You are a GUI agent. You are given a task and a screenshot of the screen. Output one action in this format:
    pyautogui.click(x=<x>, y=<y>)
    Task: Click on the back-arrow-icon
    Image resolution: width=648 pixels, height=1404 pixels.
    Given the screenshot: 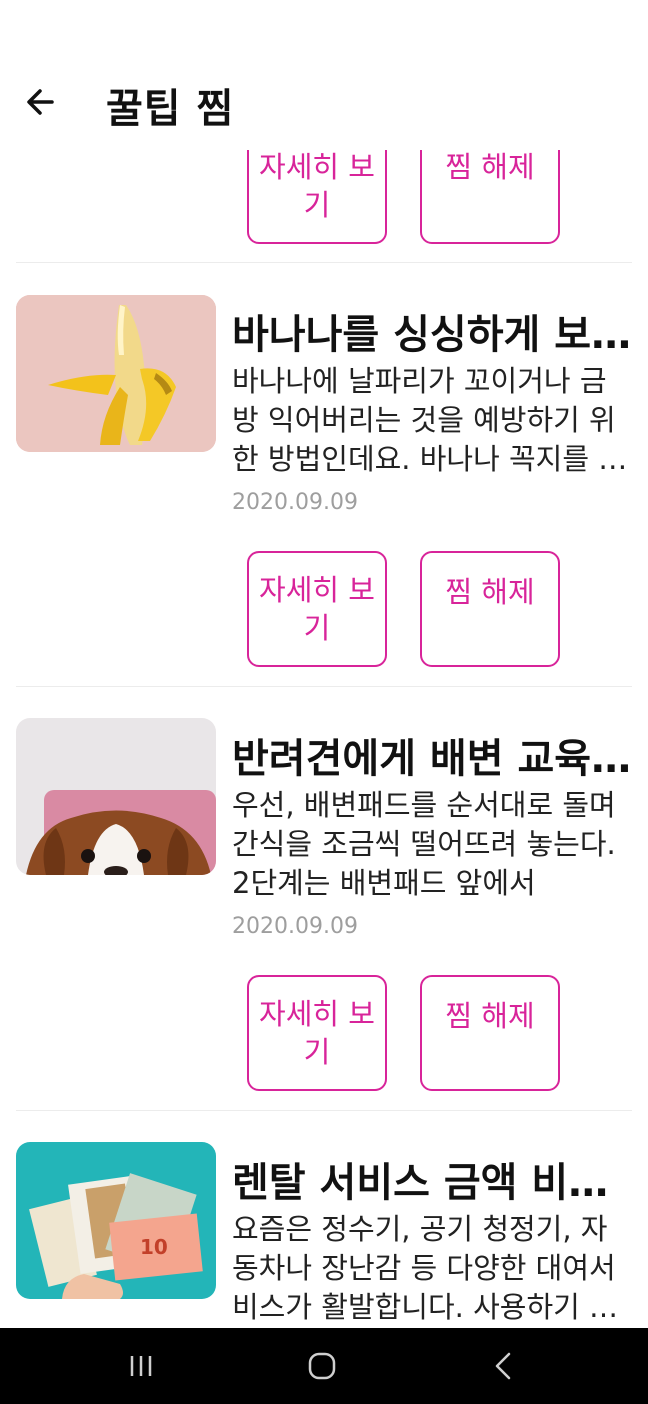 What is the action you would take?
    pyautogui.click(x=40, y=102)
    